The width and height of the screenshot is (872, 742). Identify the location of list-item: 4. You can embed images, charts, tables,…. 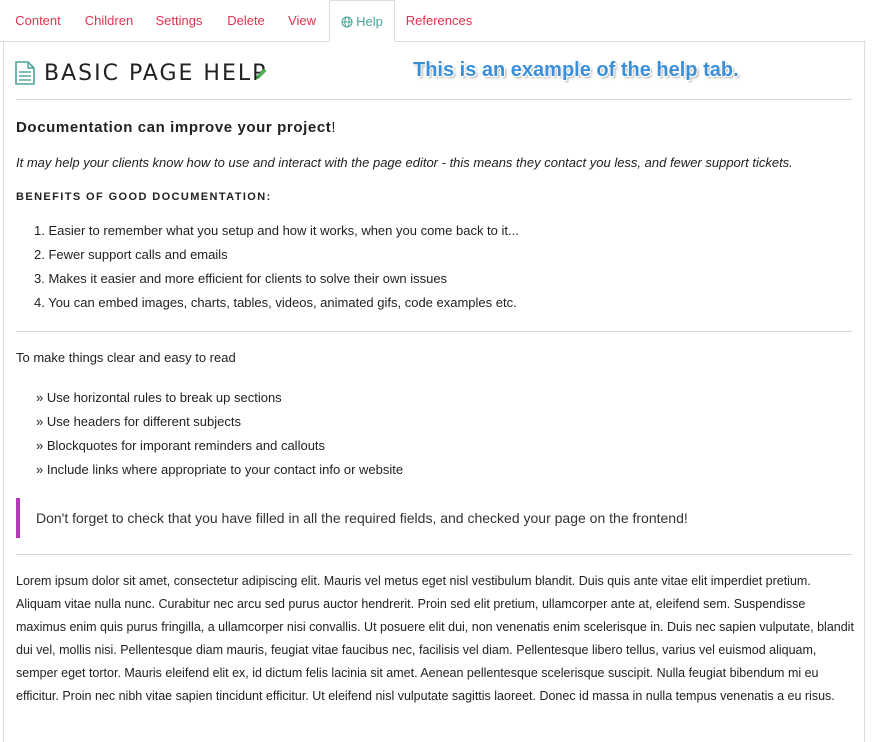
(275, 302).